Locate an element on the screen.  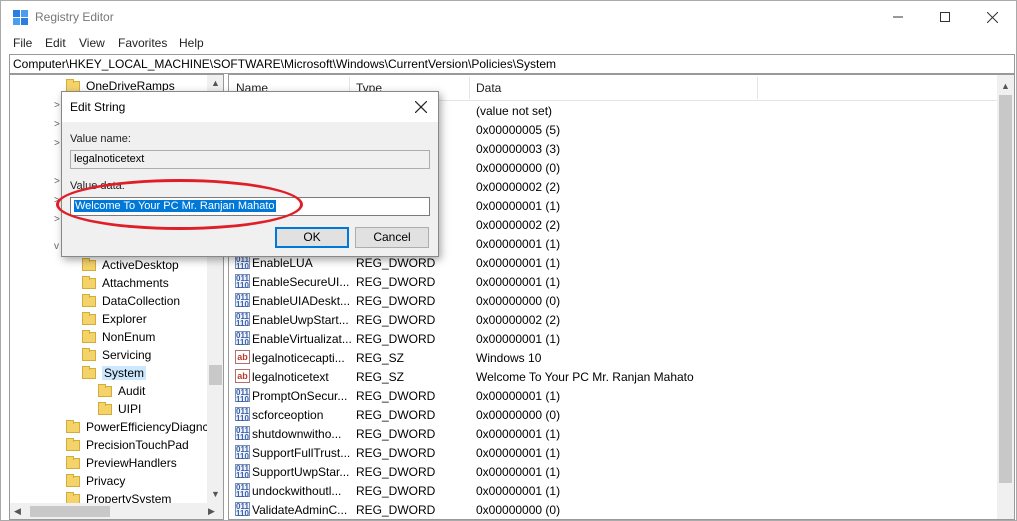
ok-button: OK is located at coordinates (312, 237).